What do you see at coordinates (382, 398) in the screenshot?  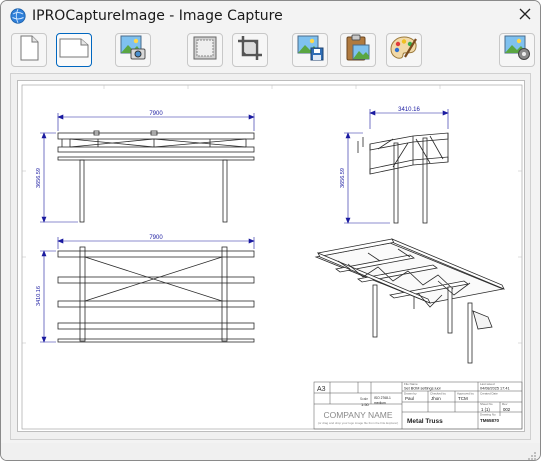 I see `standard-value: ISO 2768-1` at bounding box center [382, 398].